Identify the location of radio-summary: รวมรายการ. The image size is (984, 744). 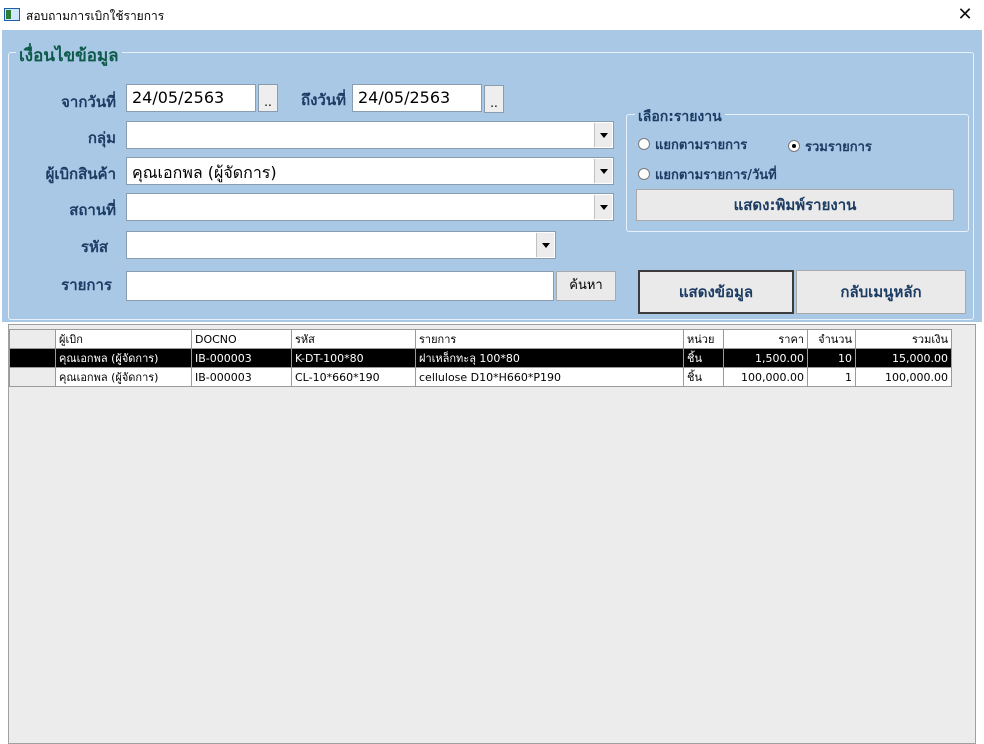
(830, 146).